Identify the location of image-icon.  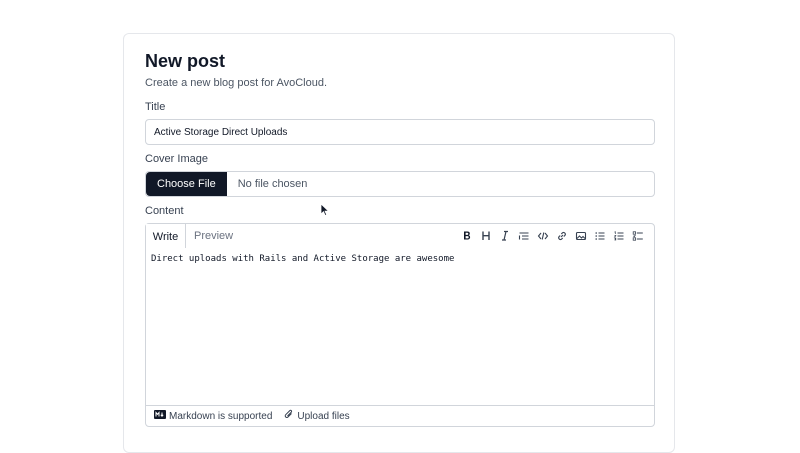
(581, 236).